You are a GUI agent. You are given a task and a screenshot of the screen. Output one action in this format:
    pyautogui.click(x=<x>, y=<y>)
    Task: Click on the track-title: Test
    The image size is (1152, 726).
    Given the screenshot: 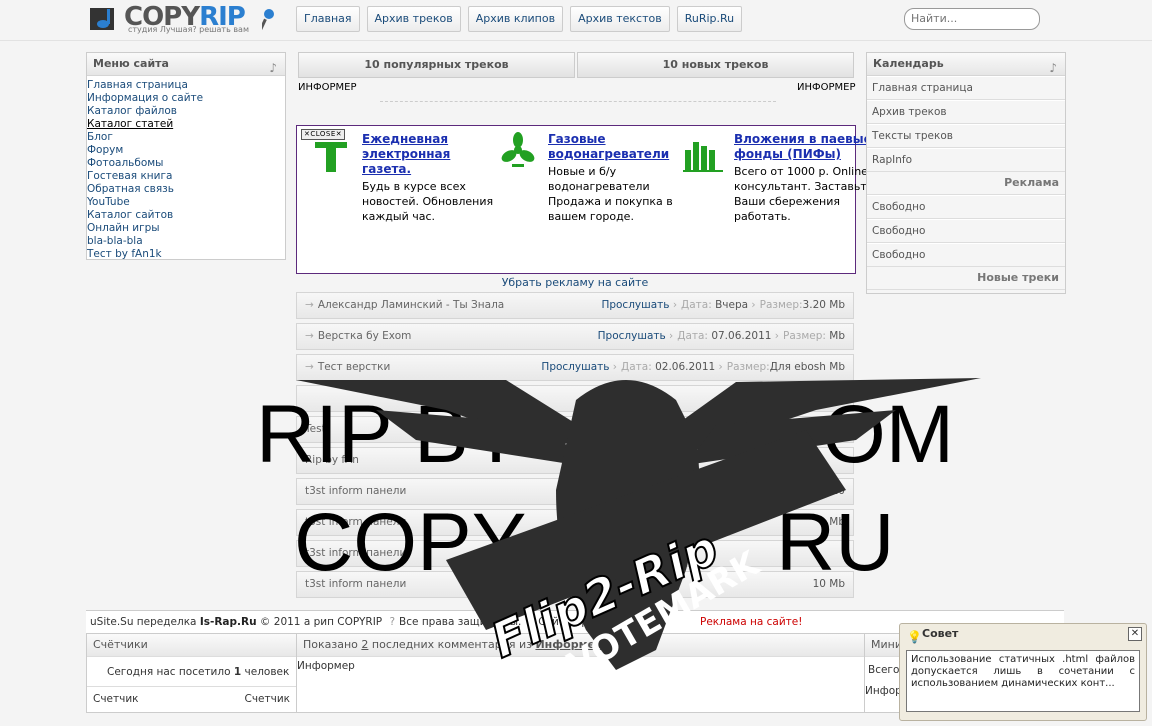 What is the action you would take?
    pyautogui.click(x=315, y=429)
    